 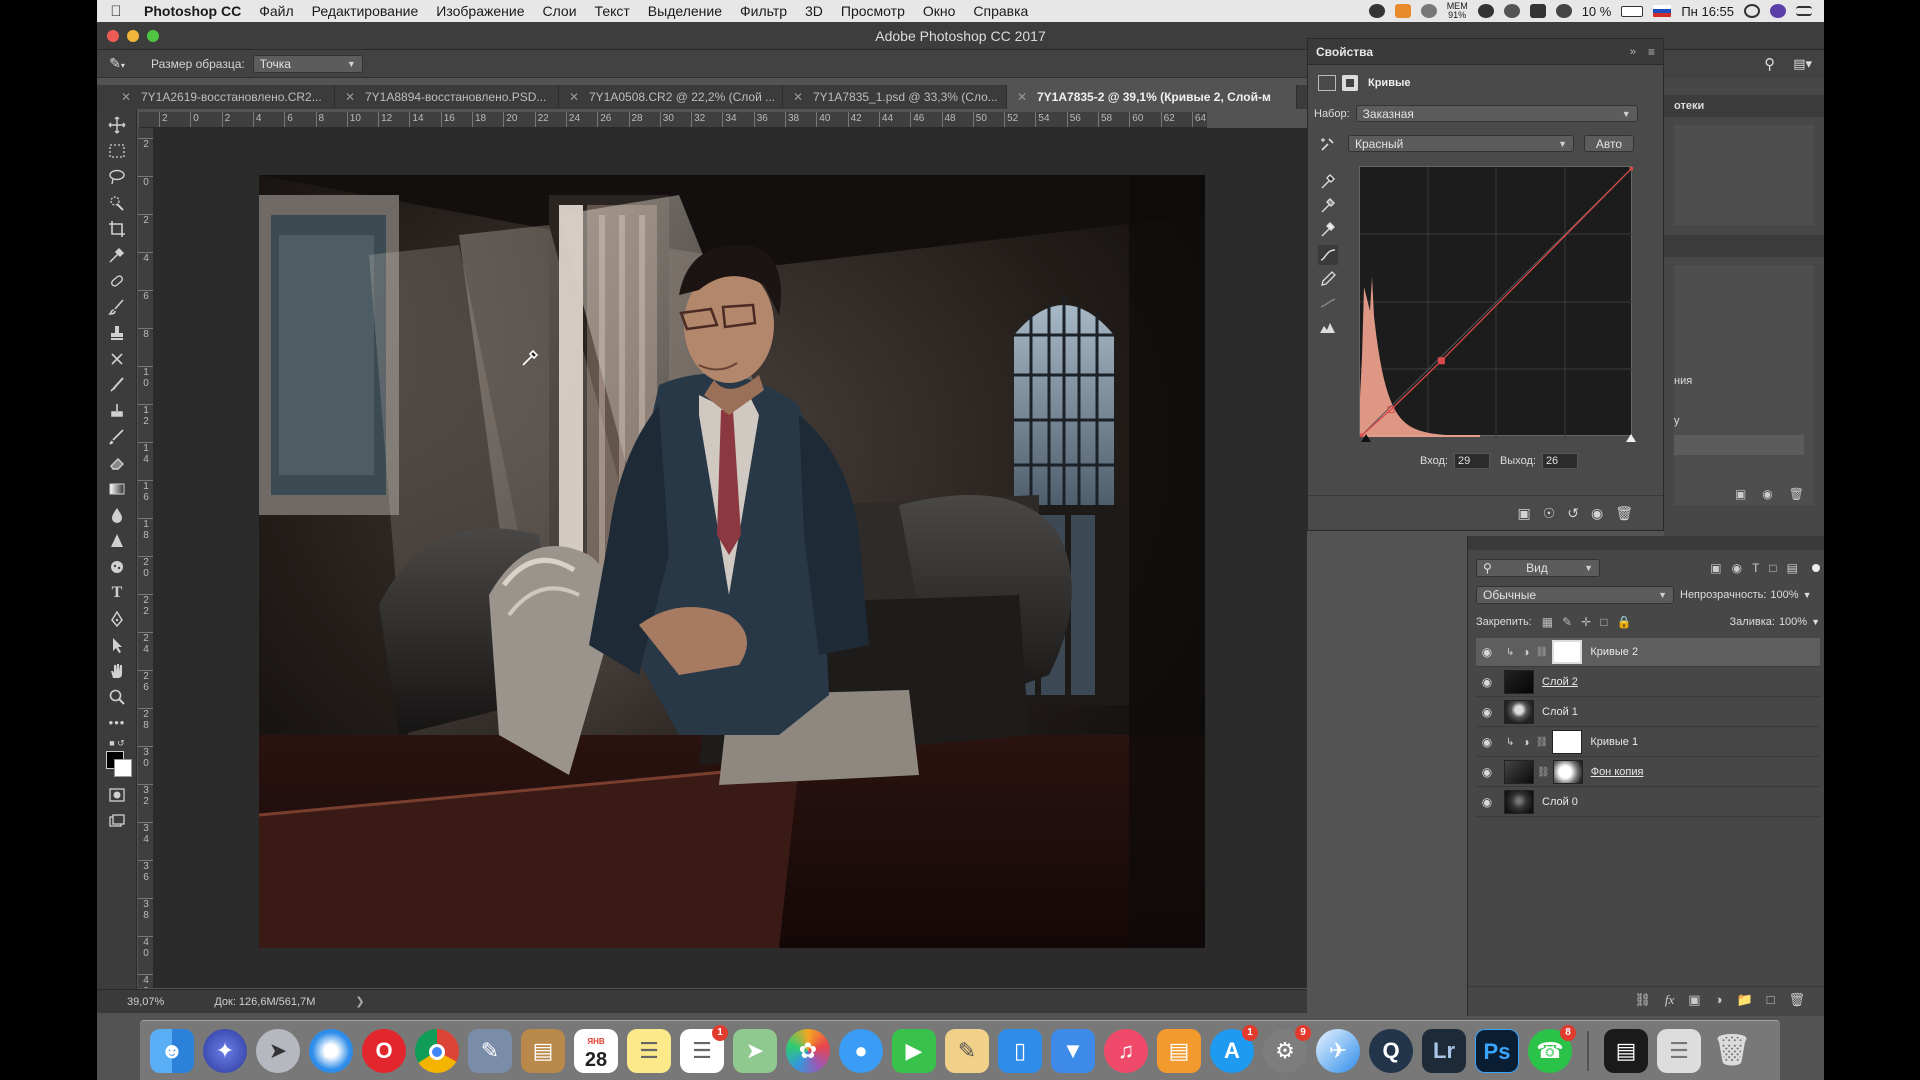 What do you see at coordinates (1563, 11) in the screenshot?
I see `wifi-icon` at bounding box center [1563, 11].